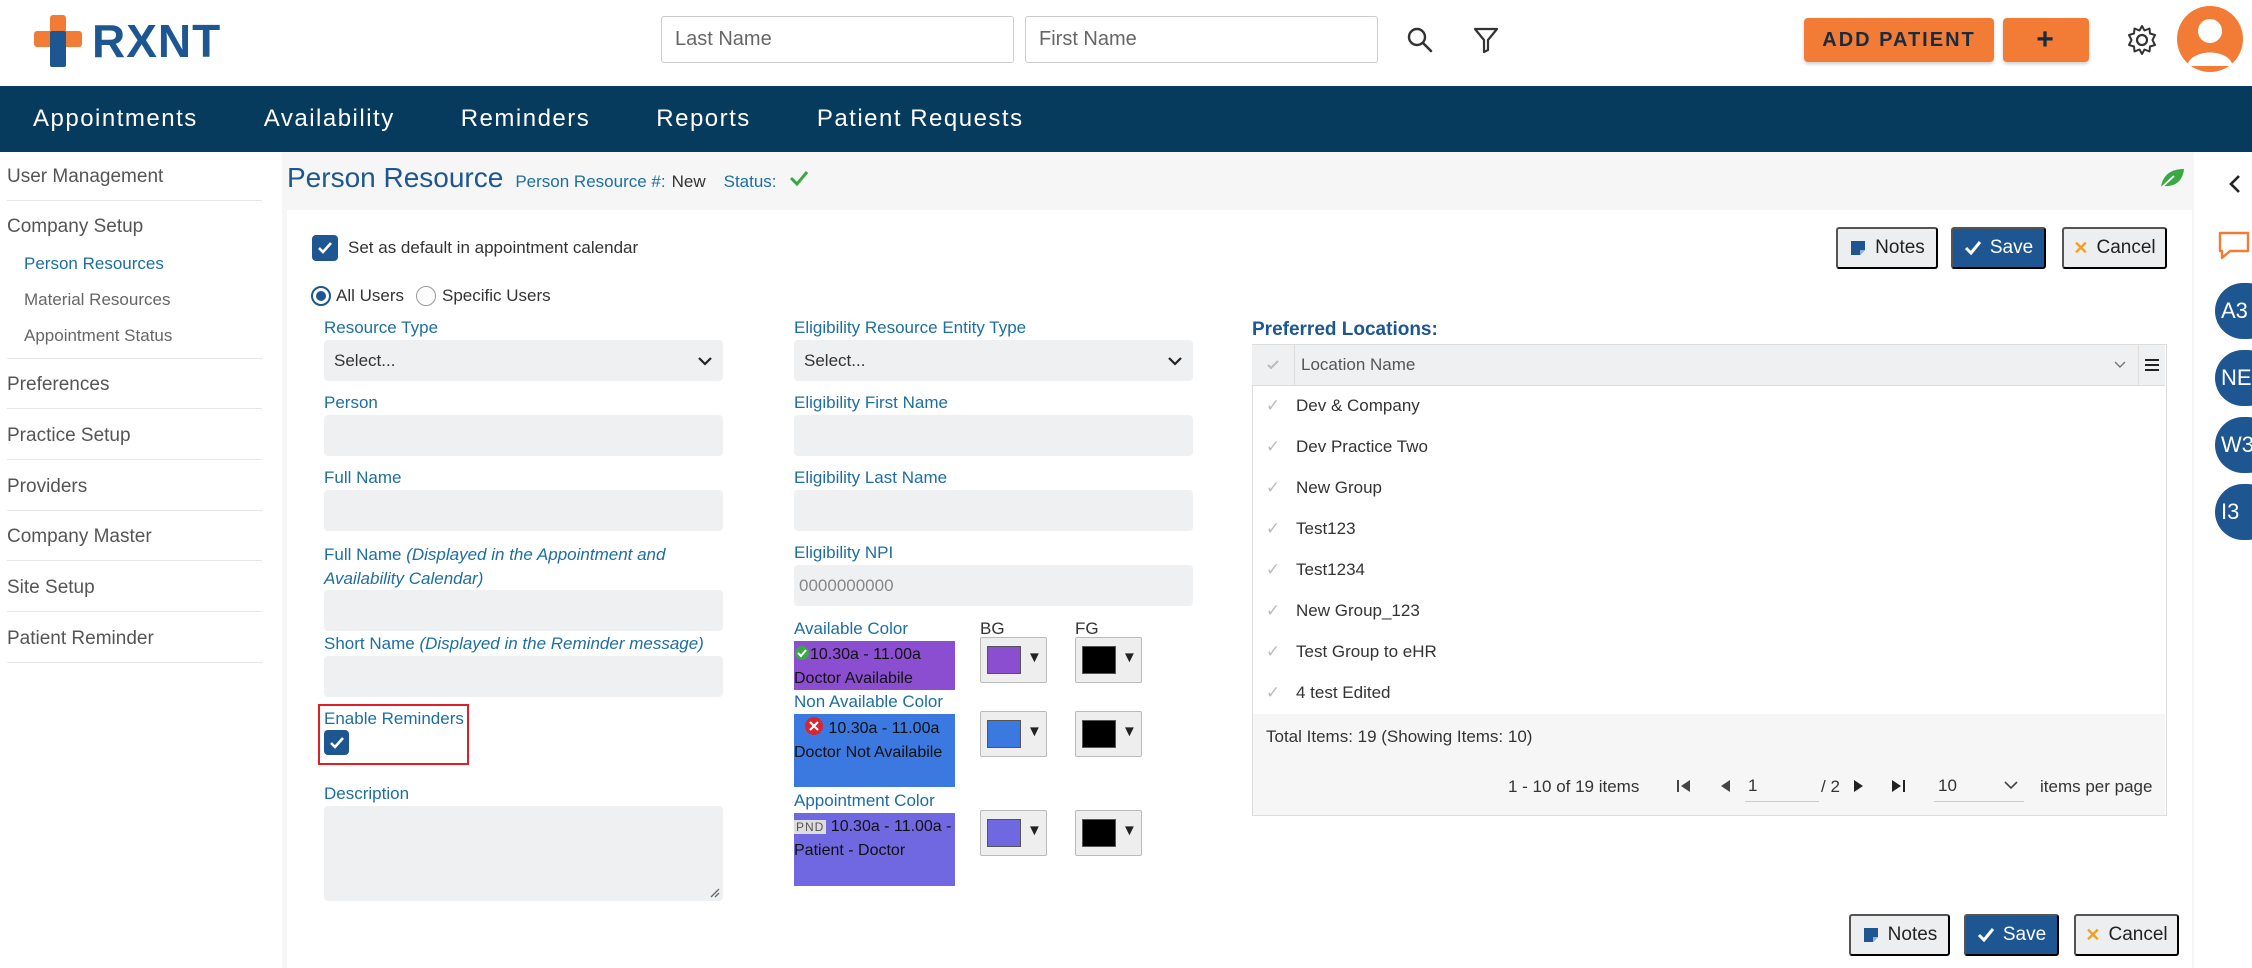 The height and width of the screenshot is (968, 2252). What do you see at coordinates (2011, 935) in the screenshot?
I see `save-button-bottom: Save` at bounding box center [2011, 935].